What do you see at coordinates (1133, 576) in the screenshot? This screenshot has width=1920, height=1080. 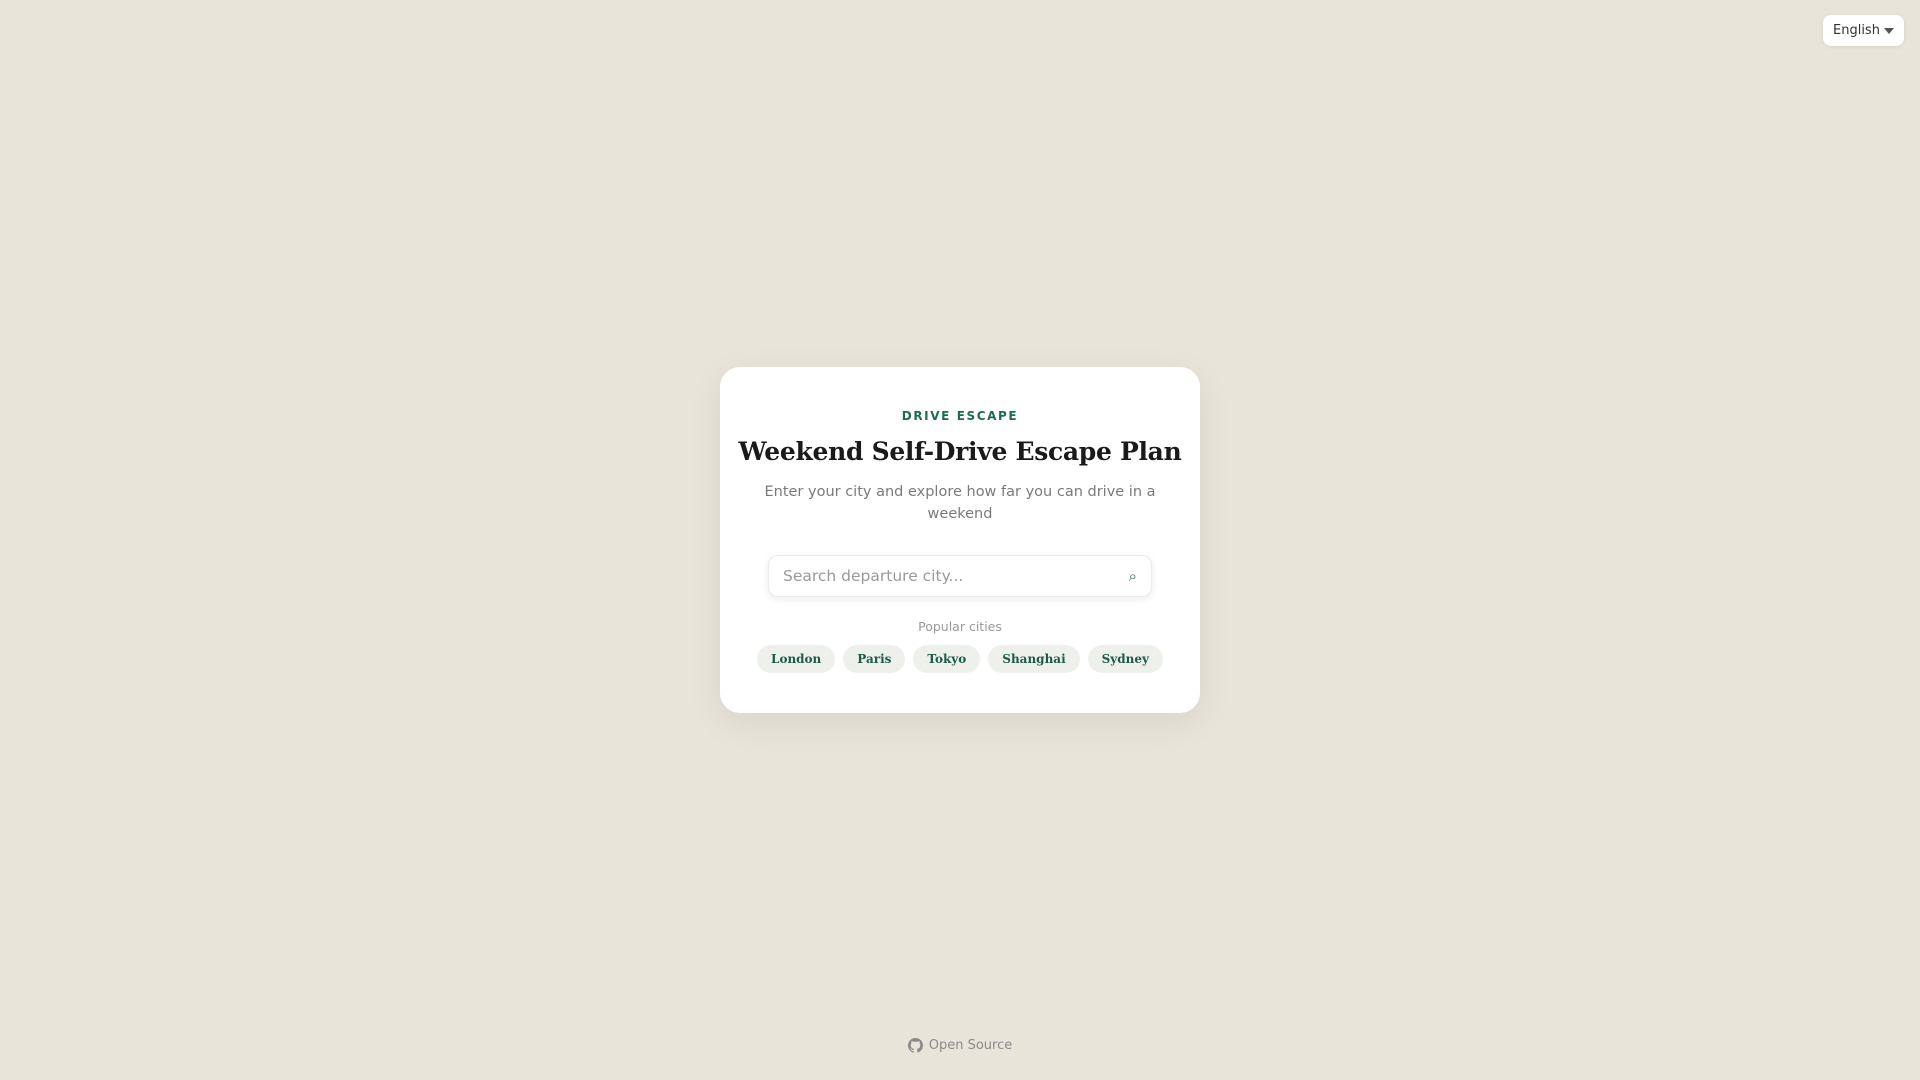 I see `search-icon: ⌕` at bounding box center [1133, 576].